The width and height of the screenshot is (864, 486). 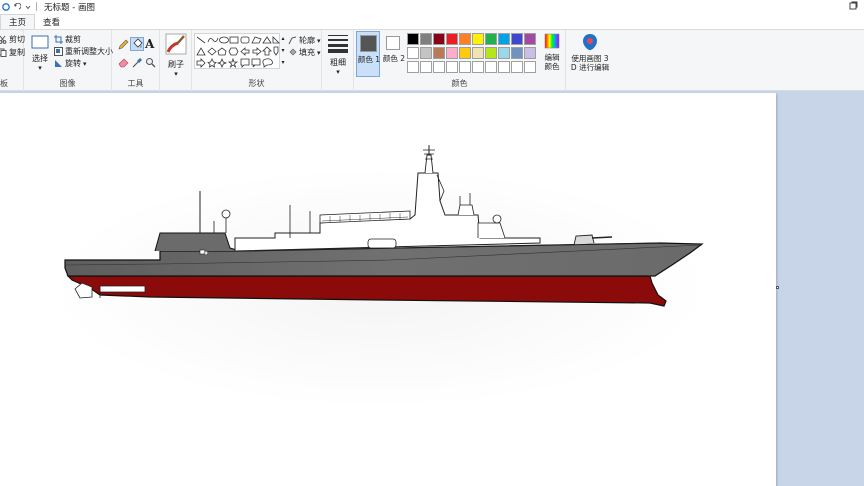 I want to click on crop-label: 裁剪, so click(x=73, y=39).